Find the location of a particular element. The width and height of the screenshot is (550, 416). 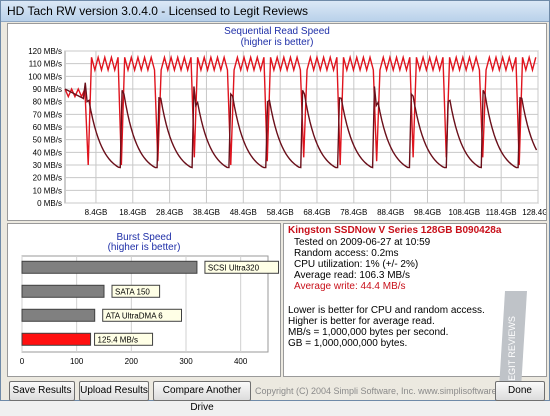

drive-name: Kingston SSDNow V Series 128GB B090428a is located at coordinates (395, 230).